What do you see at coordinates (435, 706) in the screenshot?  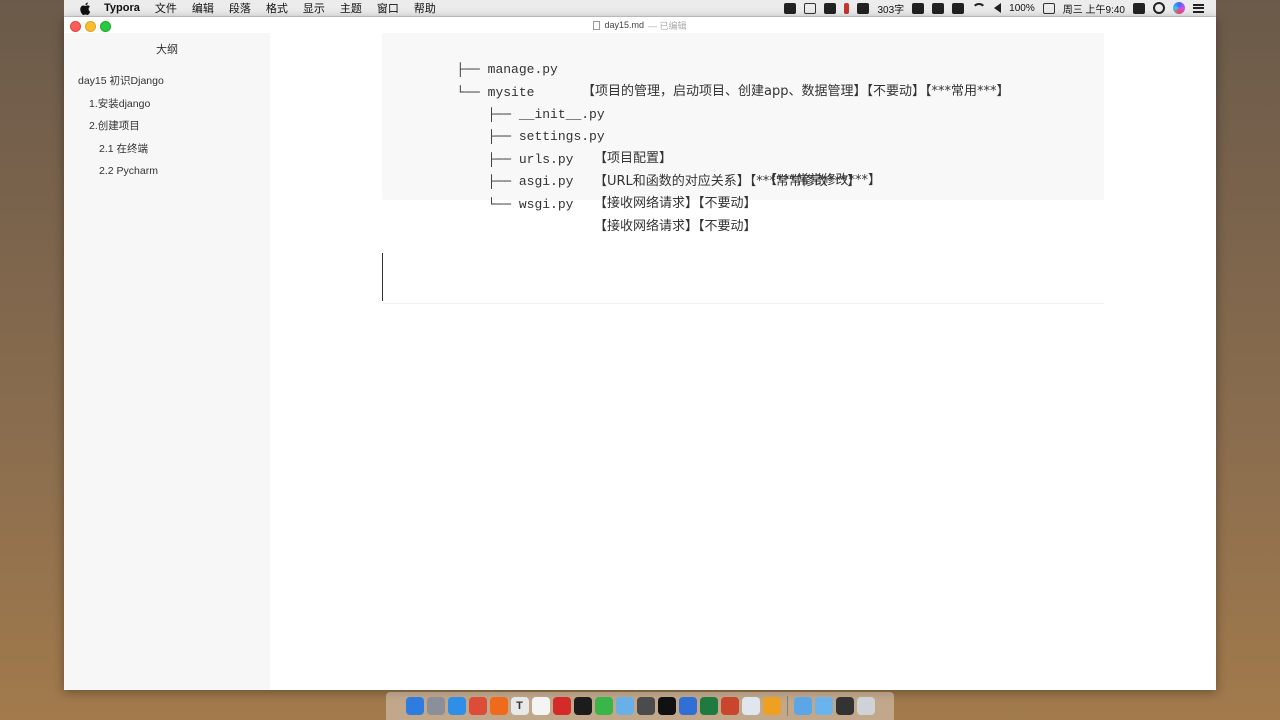 I see `launchpad-icon` at bounding box center [435, 706].